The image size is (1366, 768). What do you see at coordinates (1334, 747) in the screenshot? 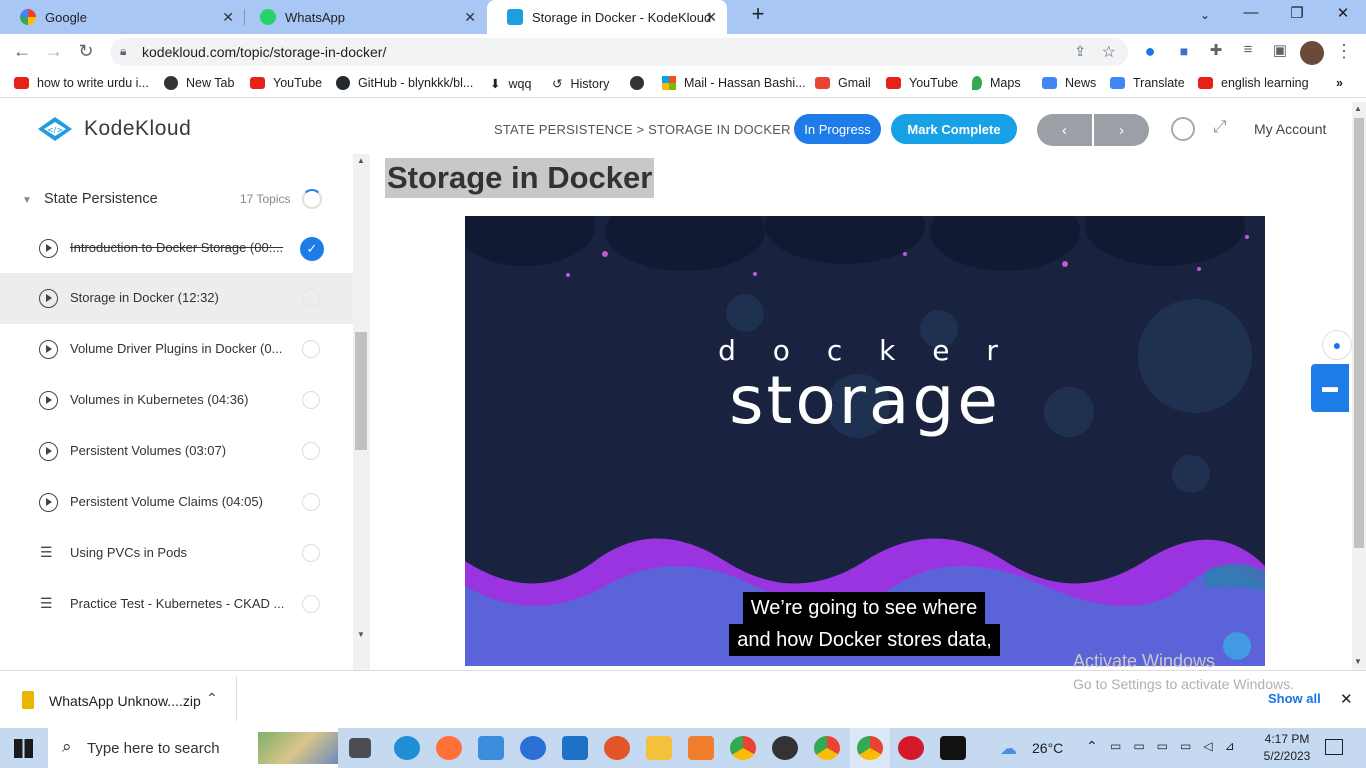
I see `notification-icon` at bounding box center [1334, 747].